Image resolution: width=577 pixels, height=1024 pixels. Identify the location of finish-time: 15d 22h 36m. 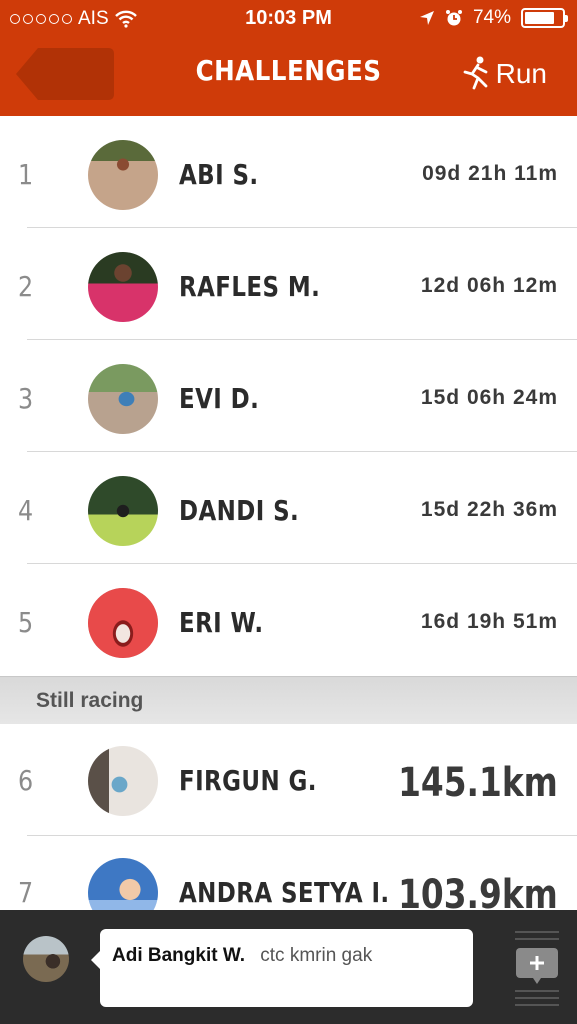
(489, 509).